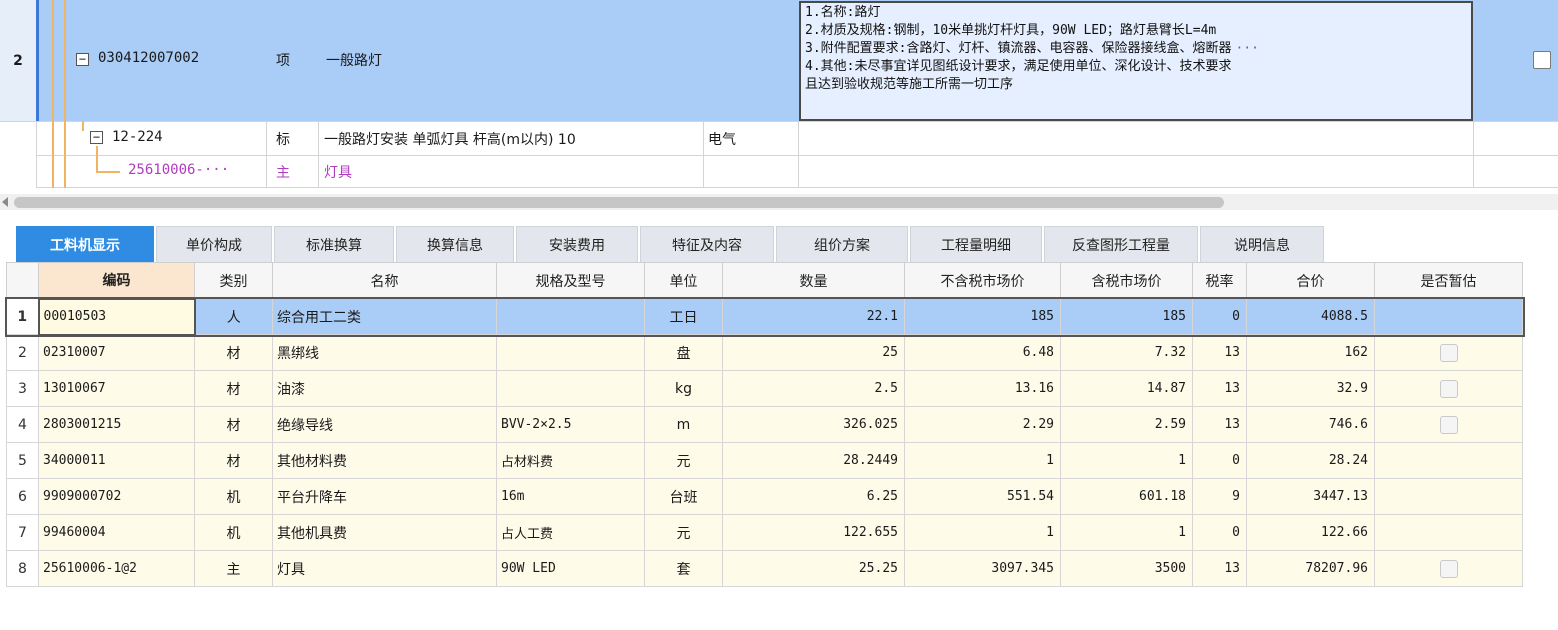 The height and width of the screenshot is (630, 1558). What do you see at coordinates (619, 202) in the screenshot?
I see `scroll-thumb` at bounding box center [619, 202].